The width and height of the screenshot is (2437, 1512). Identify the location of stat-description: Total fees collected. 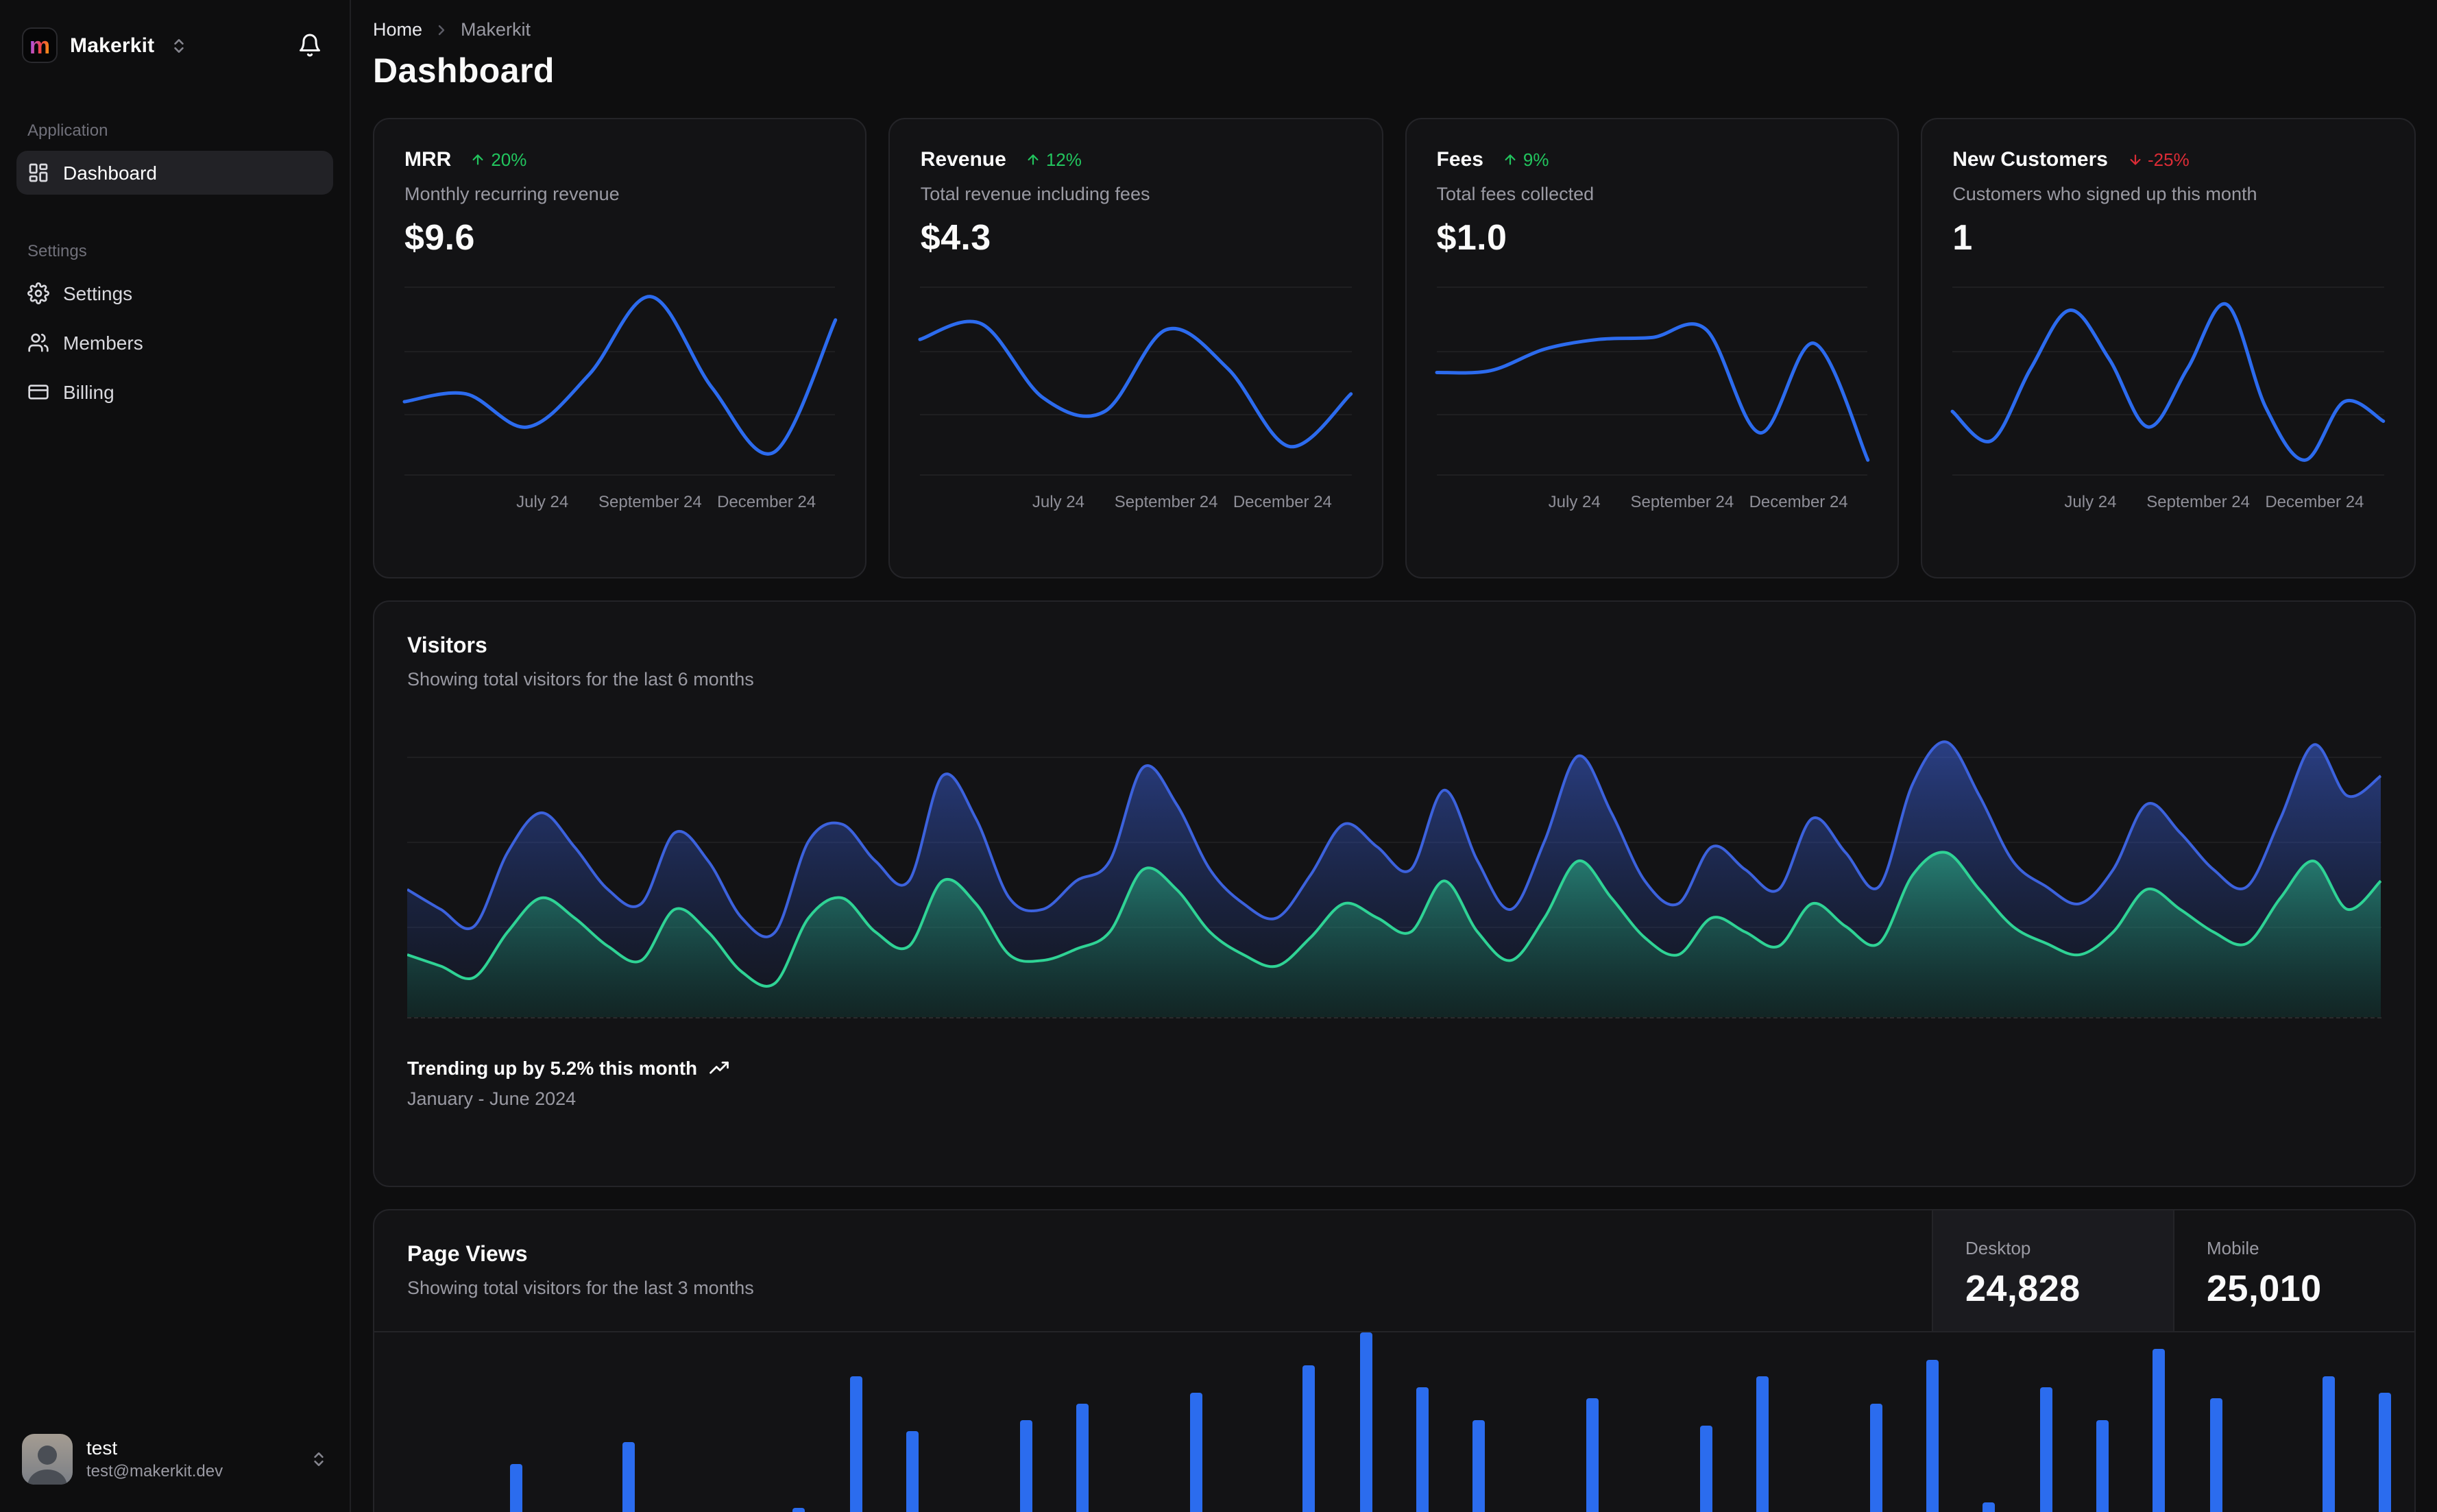
(1515, 194).